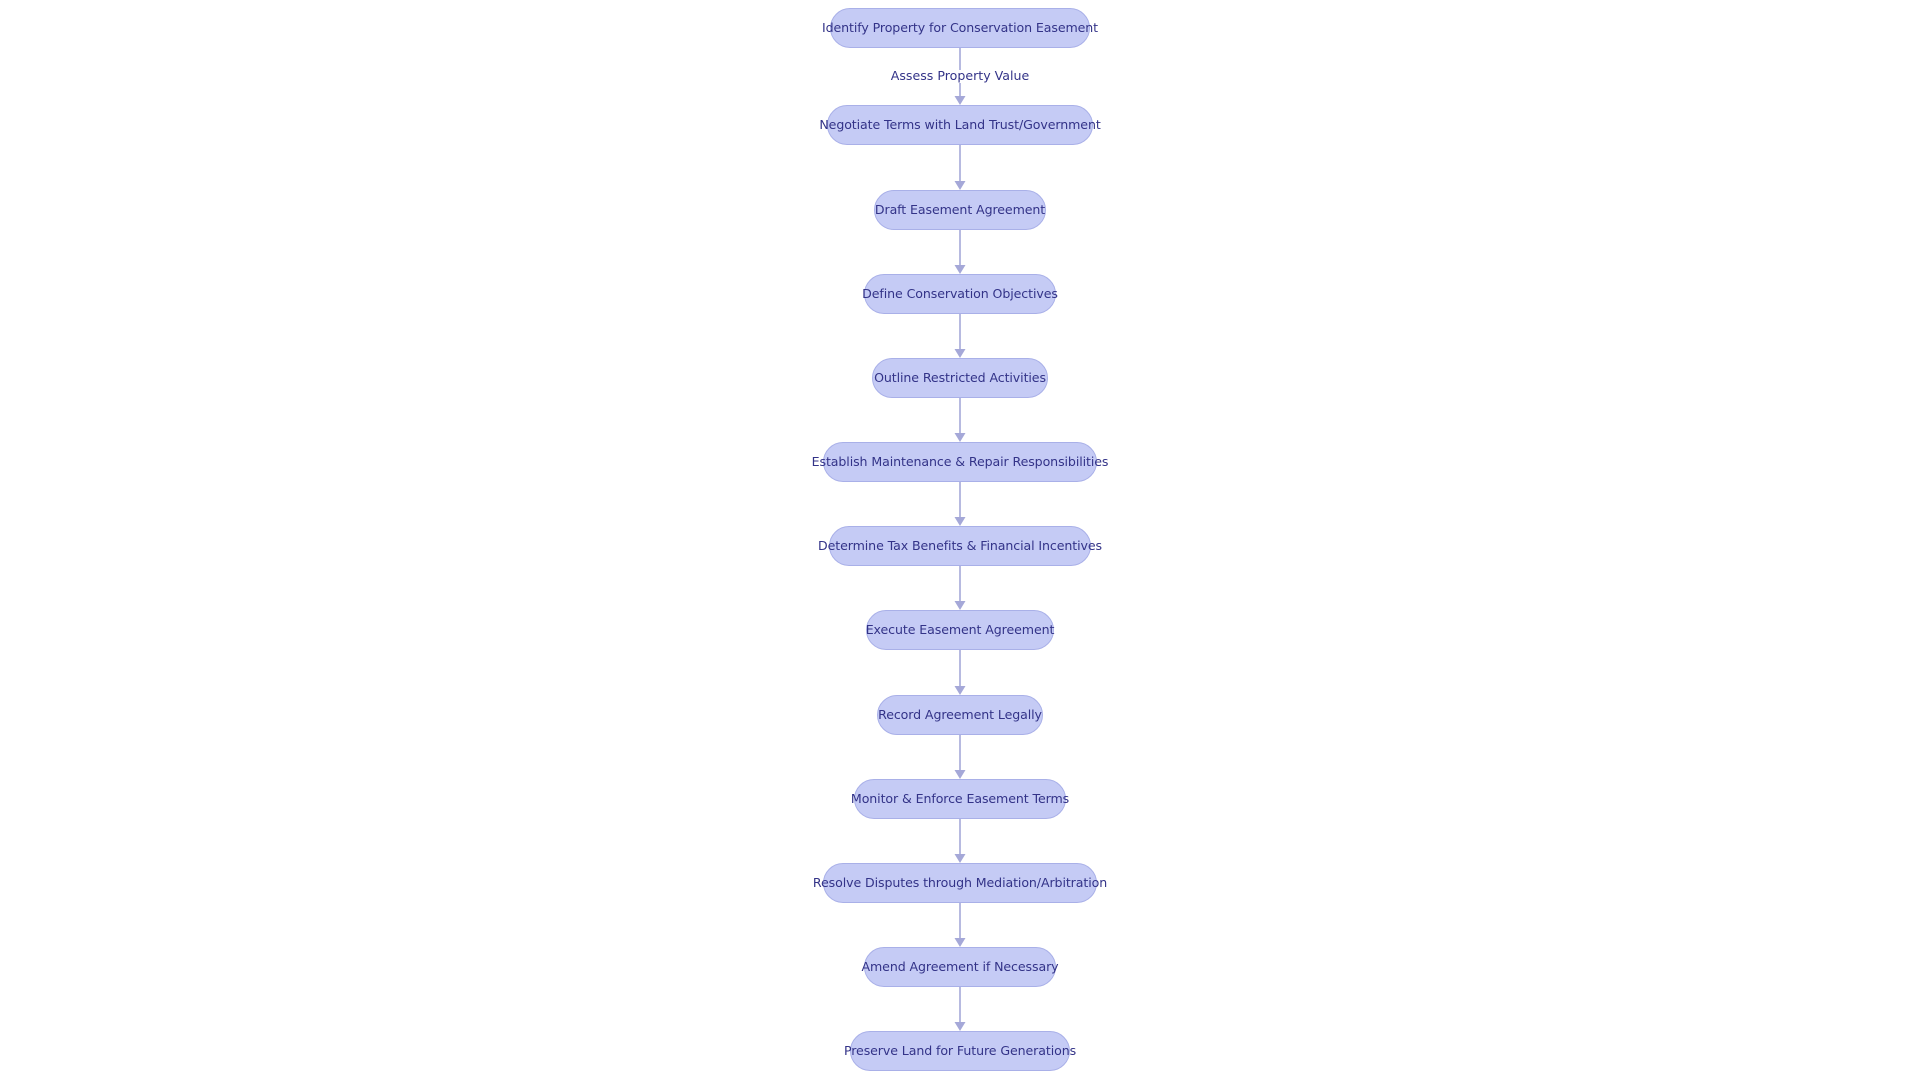 The image size is (1920, 1080). I want to click on flow-node-label: Draft Easement Agreement, so click(960, 209).